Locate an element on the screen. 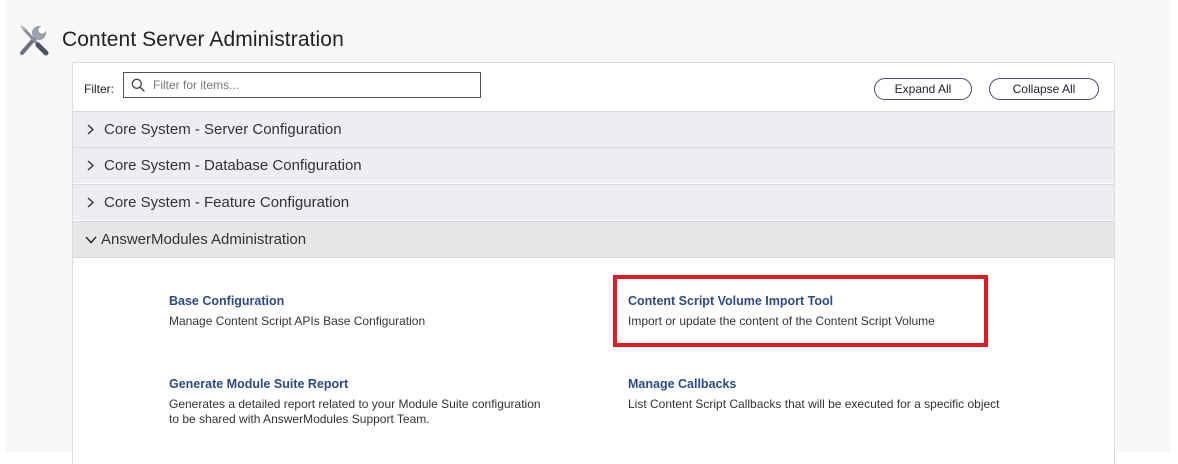  section-core-database-configuration: Core System - Database Configuration is located at coordinates (593, 165).